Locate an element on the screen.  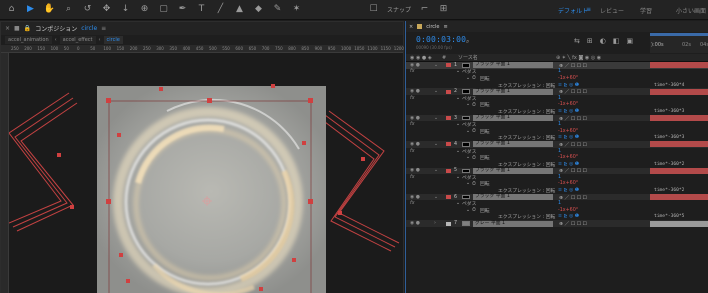
expand-chevron-icon: › is located at coordinates (435, 223).